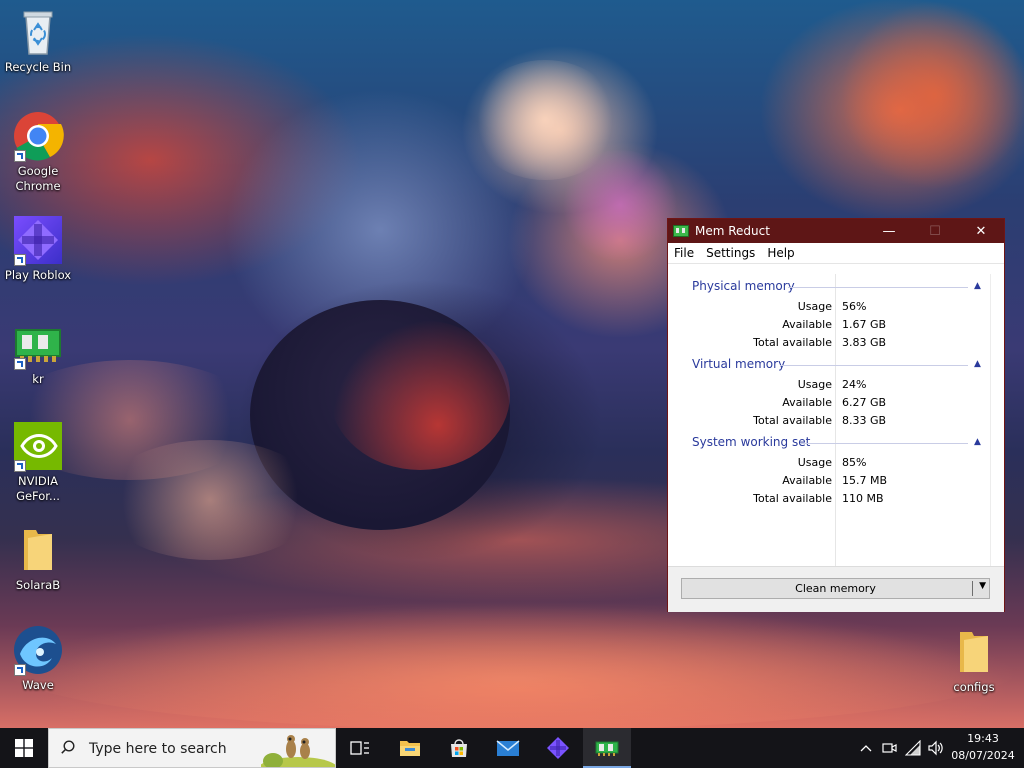  I want to click on row-value: 1.67 GB, so click(864, 324).